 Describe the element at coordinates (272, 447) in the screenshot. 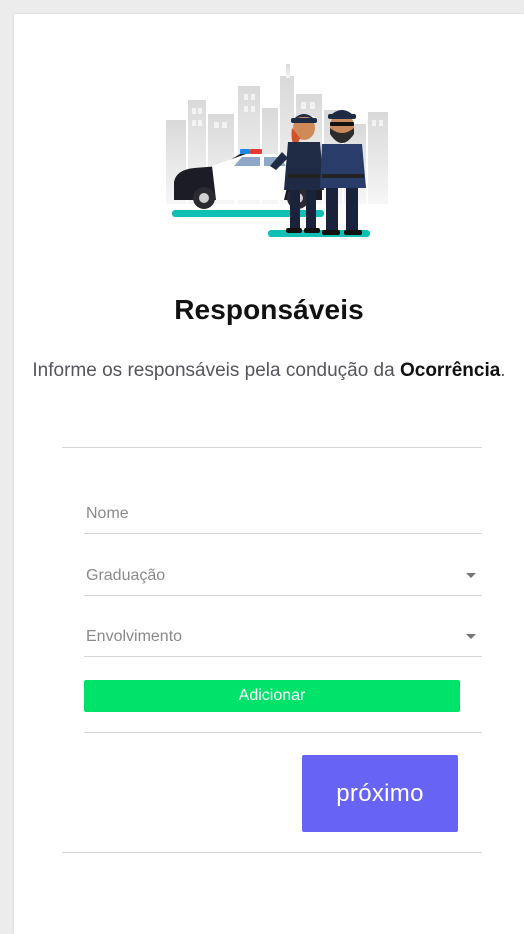

I see `top-divider` at that location.